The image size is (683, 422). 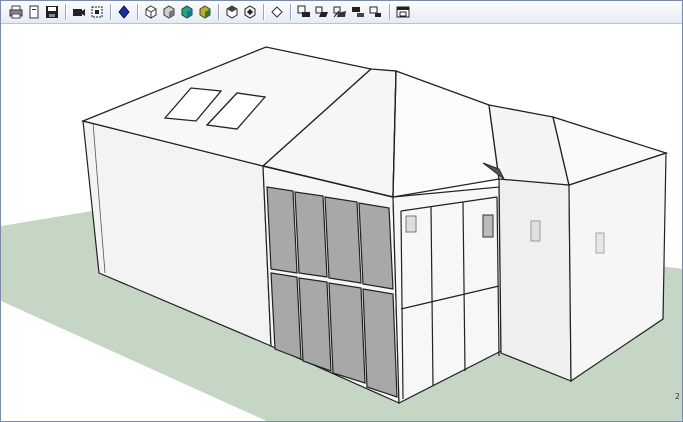 What do you see at coordinates (52, 12) in the screenshot?
I see `floppy-disk-icon` at bounding box center [52, 12].